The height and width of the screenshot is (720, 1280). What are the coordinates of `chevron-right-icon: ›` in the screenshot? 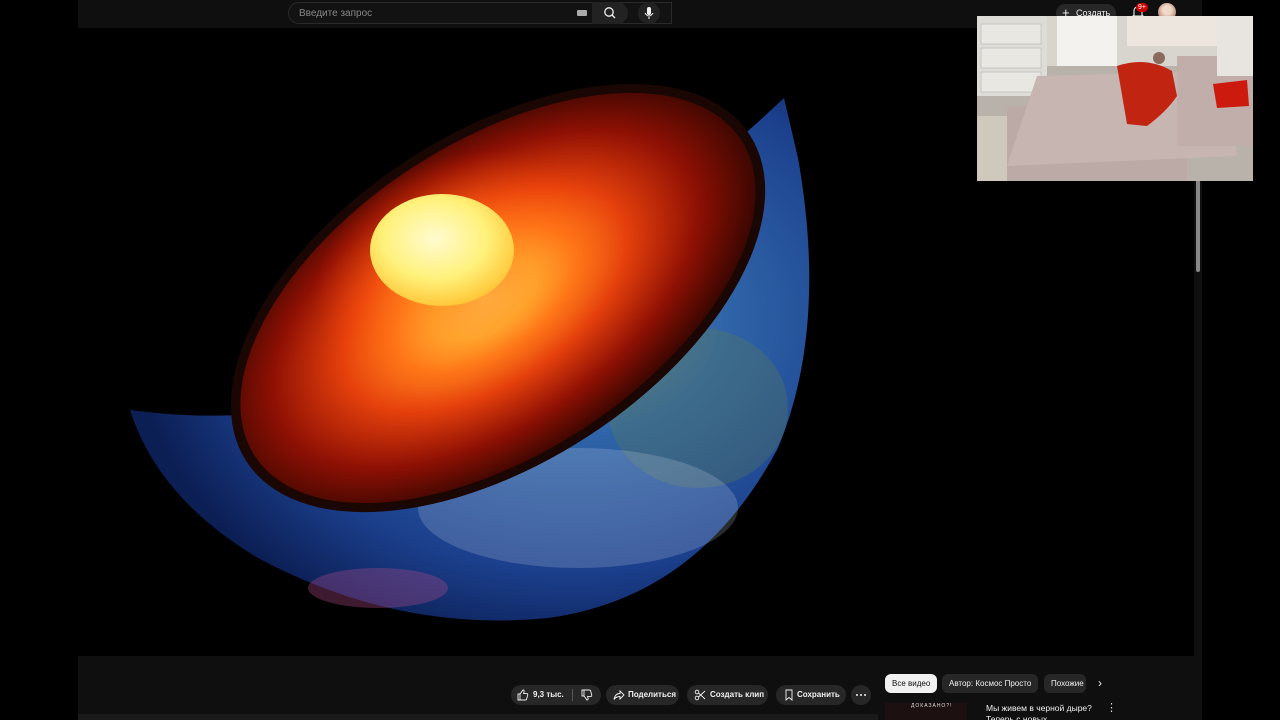 It's located at (1100, 683).